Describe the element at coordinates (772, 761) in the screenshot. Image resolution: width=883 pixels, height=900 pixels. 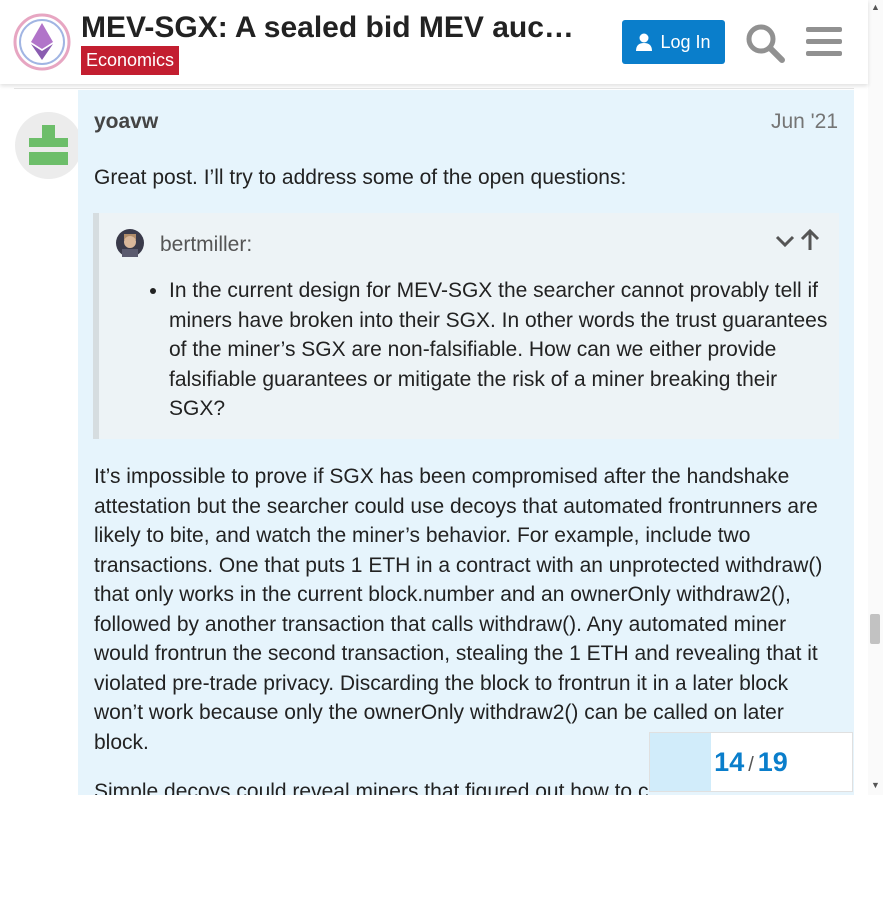
I see `progress-total: 19` at that location.